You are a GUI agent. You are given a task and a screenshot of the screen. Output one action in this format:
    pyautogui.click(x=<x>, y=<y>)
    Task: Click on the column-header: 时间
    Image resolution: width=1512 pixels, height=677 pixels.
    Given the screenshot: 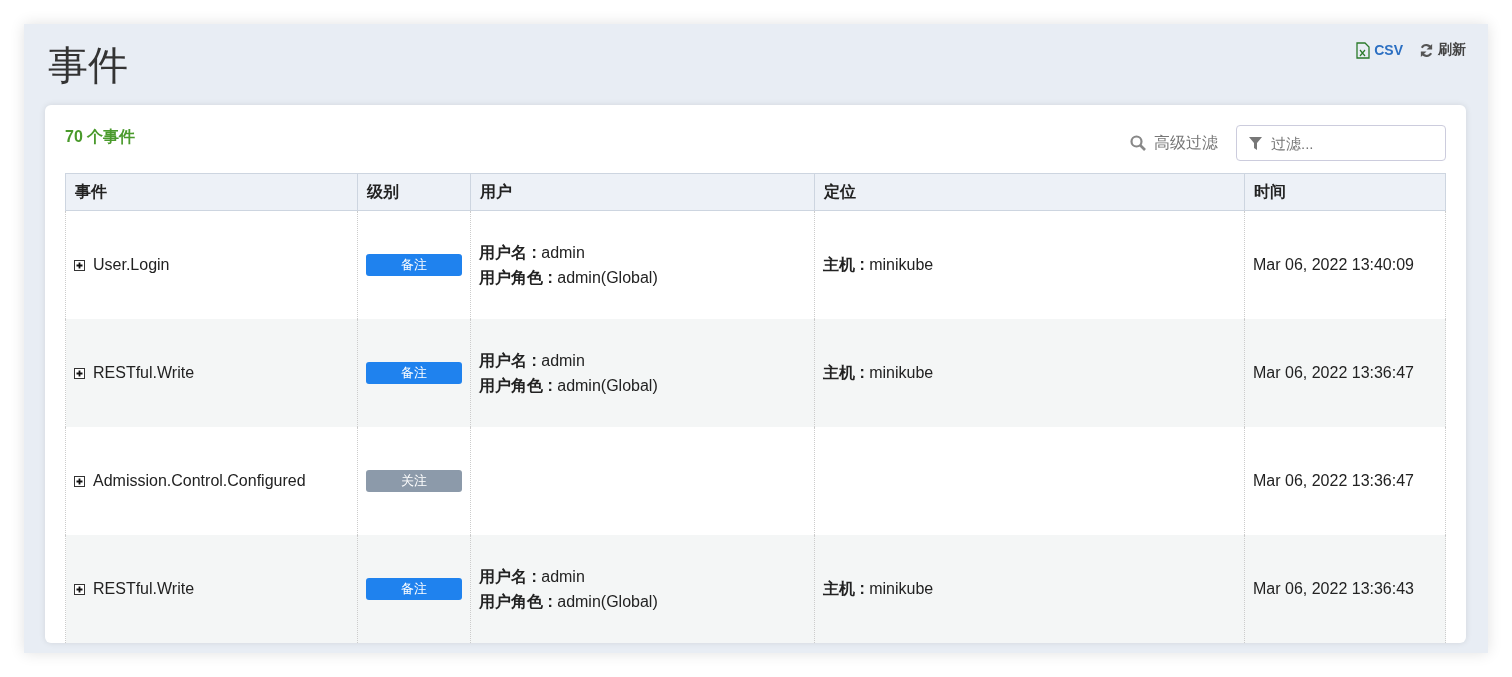 What is the action you would take?
    pyautogui.click(x=1345, y=192)
    